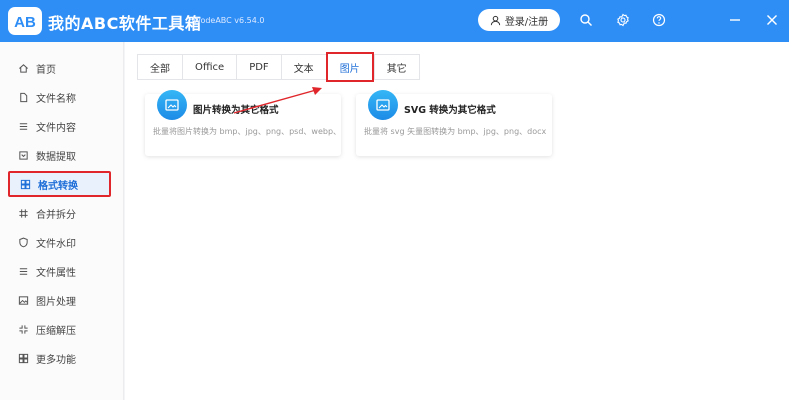 Image resolution: width=789 pixels, height=400 pixels. I want to click on tab-text: 文本, so click(303, 67).